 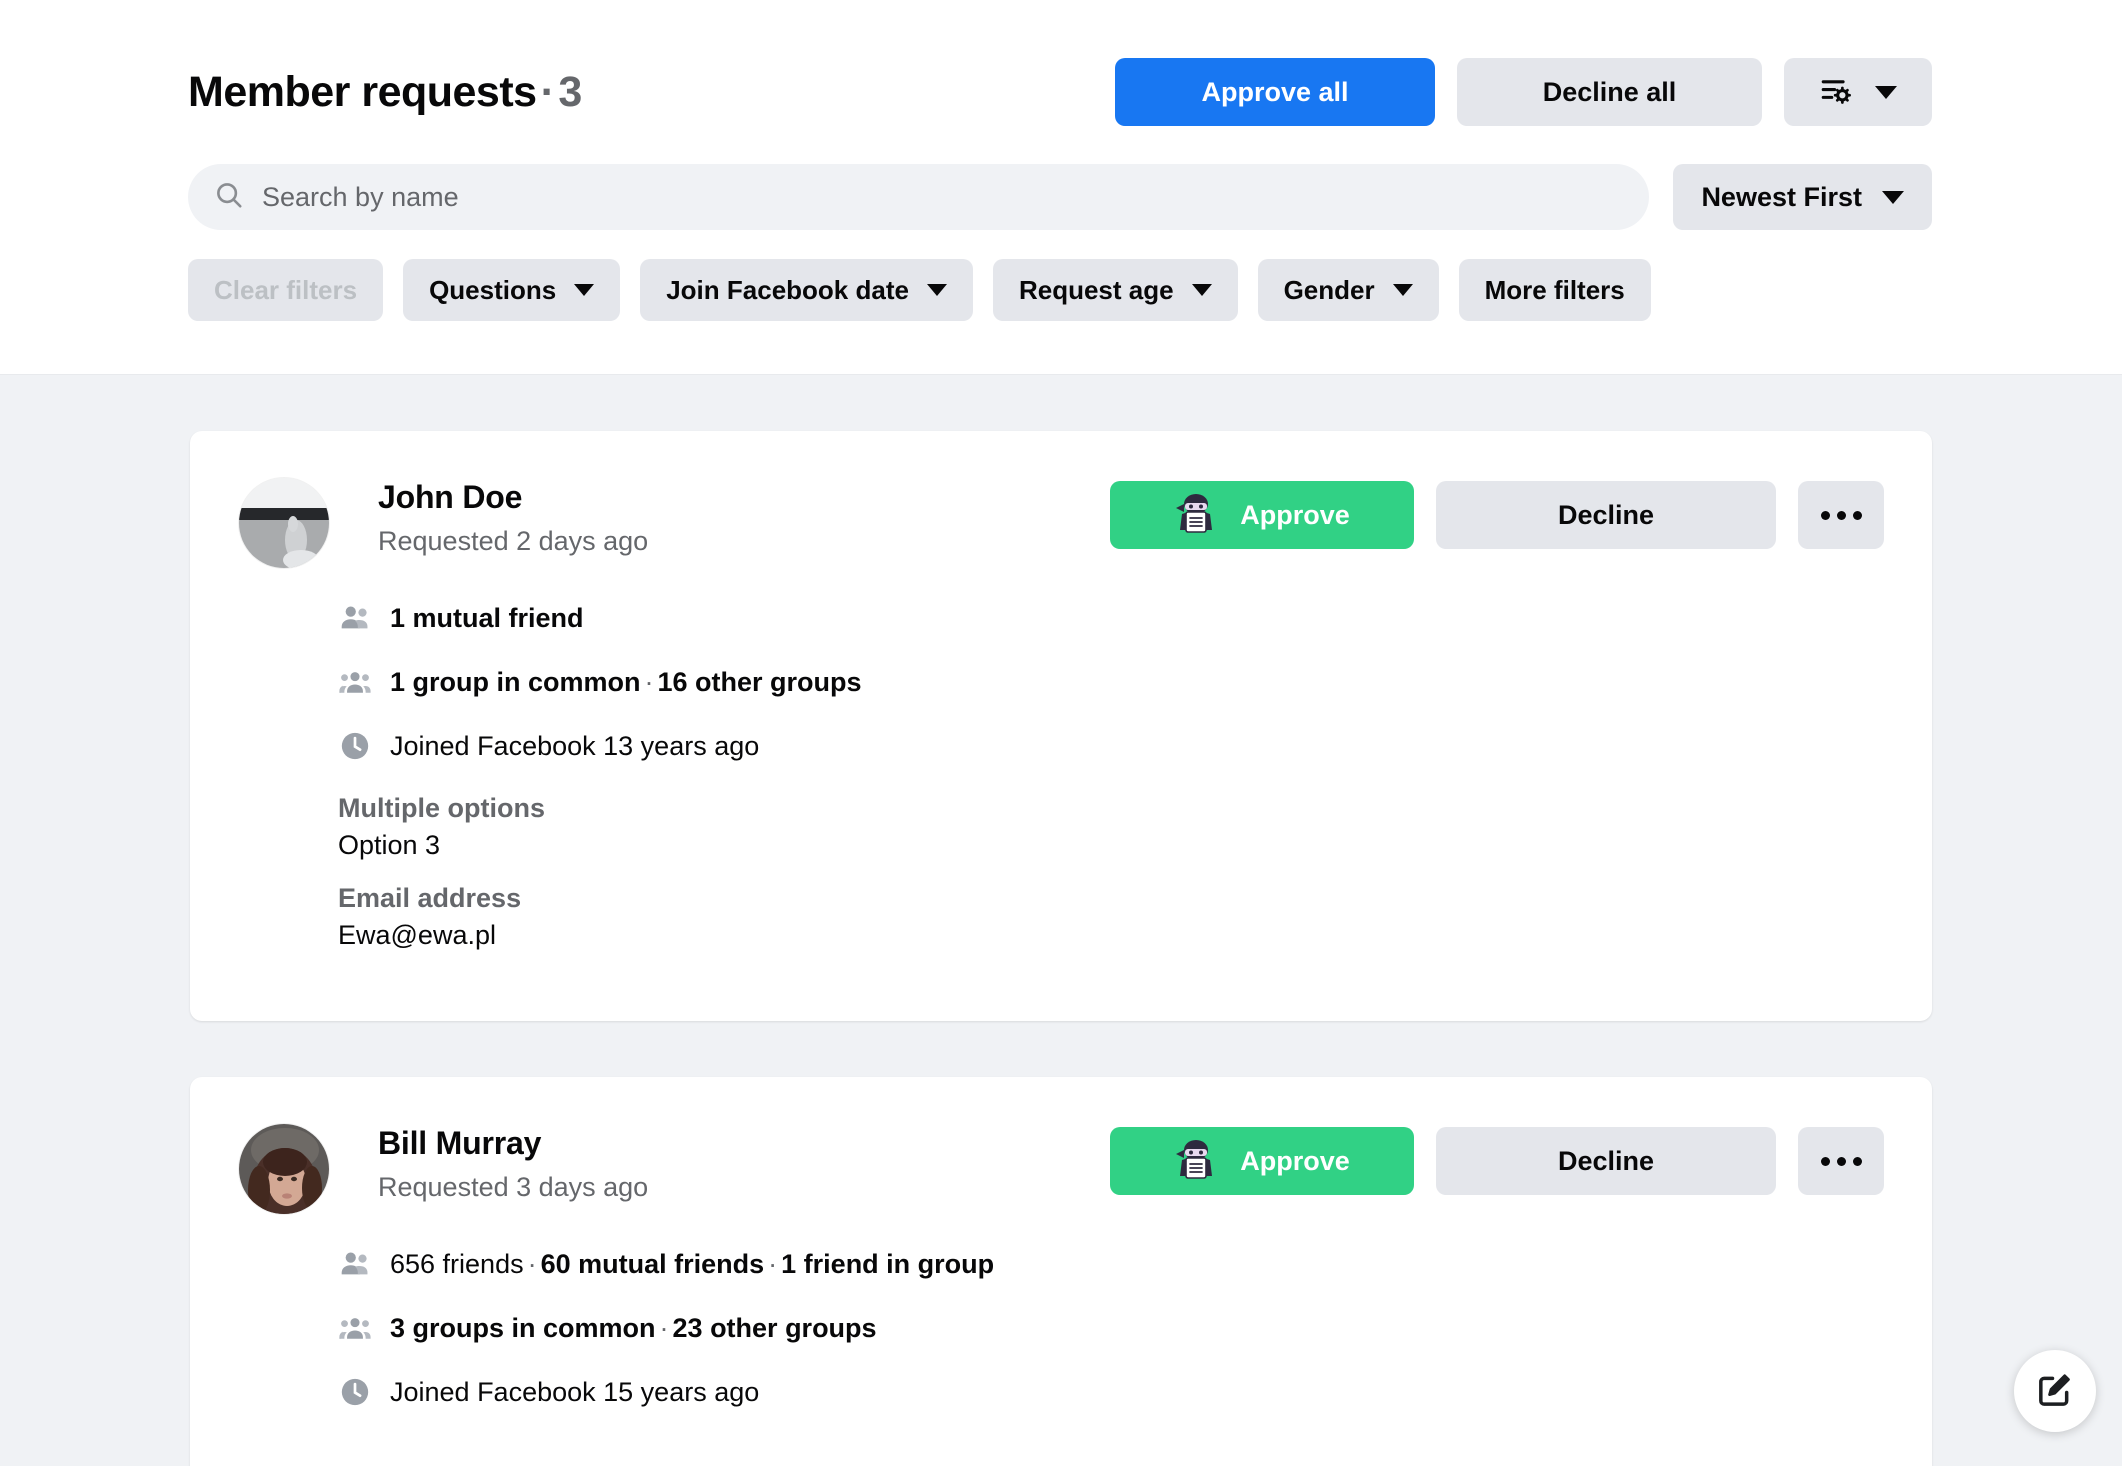 What do you see at coordinates (229, 197) in the screenshot?
I see `search-icon` at bounding box center [229, 197].